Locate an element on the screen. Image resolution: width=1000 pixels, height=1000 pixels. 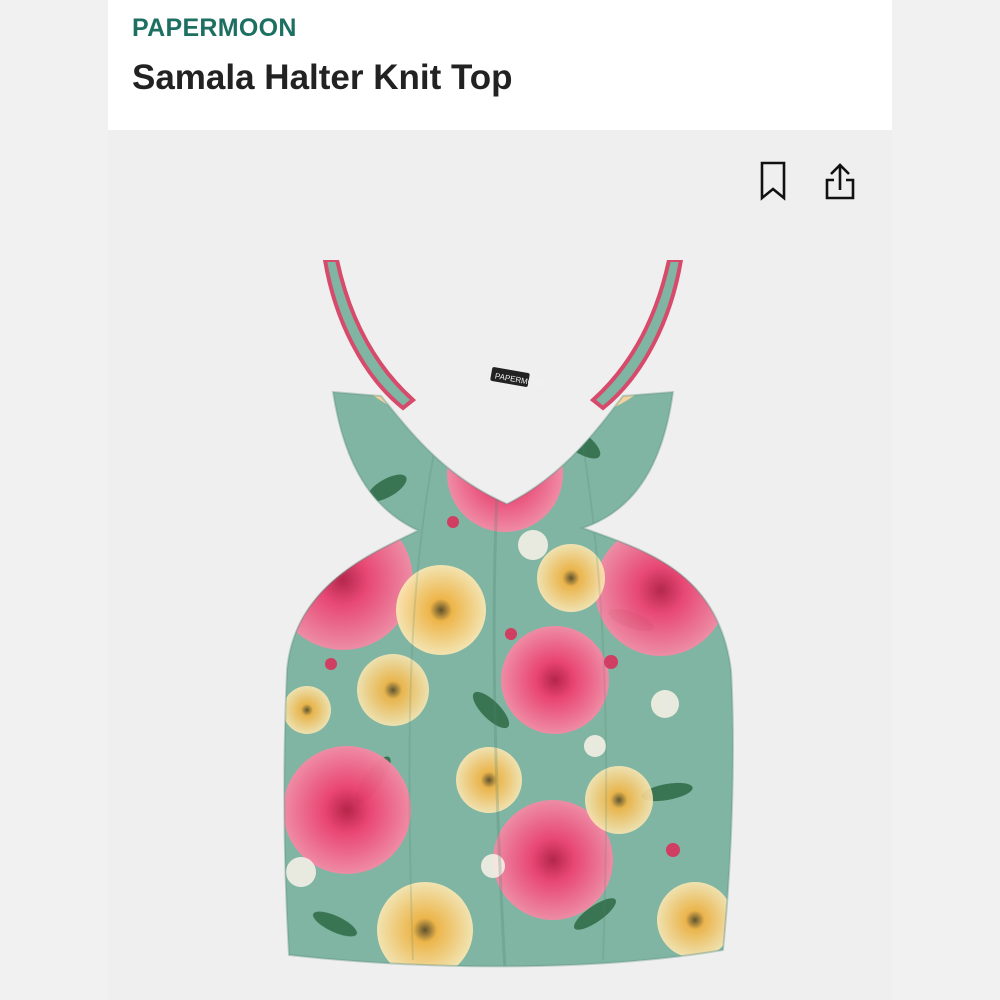
bookmark-icon is located at coordinates (774, 182).